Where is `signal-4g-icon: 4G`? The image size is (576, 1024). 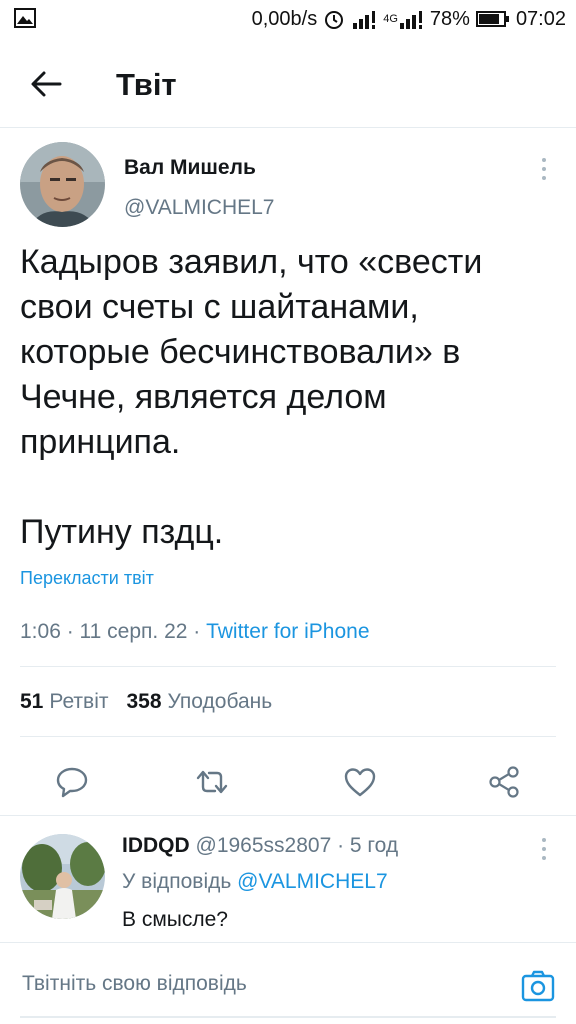 signal-4g-icon: 4G is located at coordinates (403, 19).